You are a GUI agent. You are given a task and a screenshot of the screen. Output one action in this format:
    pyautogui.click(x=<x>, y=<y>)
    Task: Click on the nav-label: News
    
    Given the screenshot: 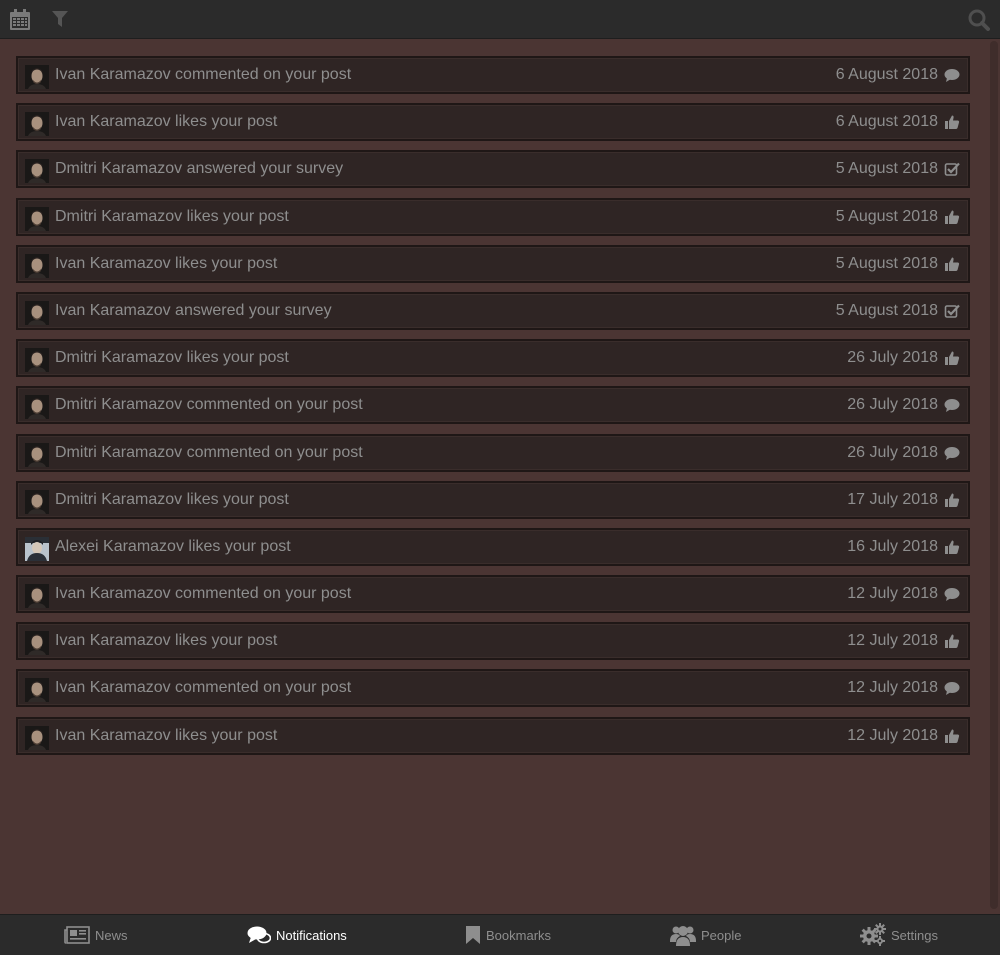 What is the action you would take?
    pyautogui.click(x=111, y=935)
    